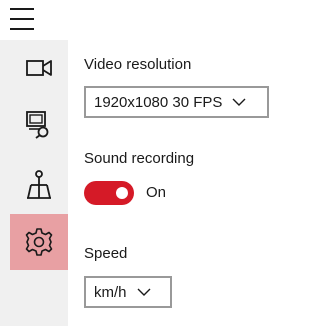 The image size is (320, 326). I want to click on route-icon, so click(39, 184).